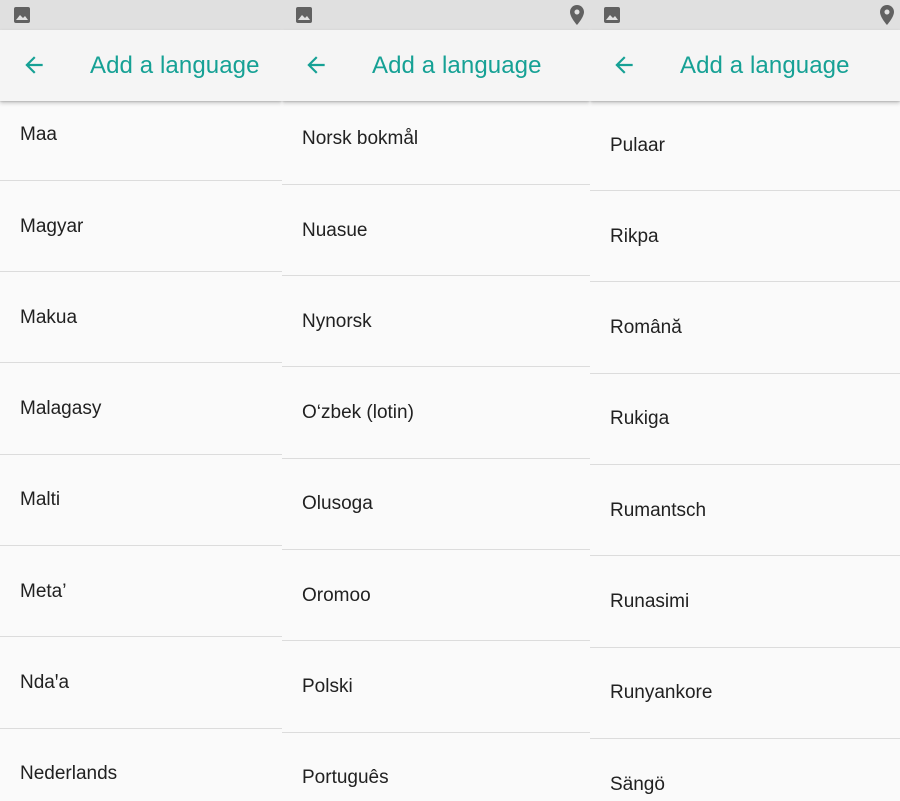 The height and width of the screenshot is (801, 900). What do you see at coordinates (436, 412) in the screenshot?
I see `language-item: O‘zbek (lotin)` at bounding box center [436, 412].